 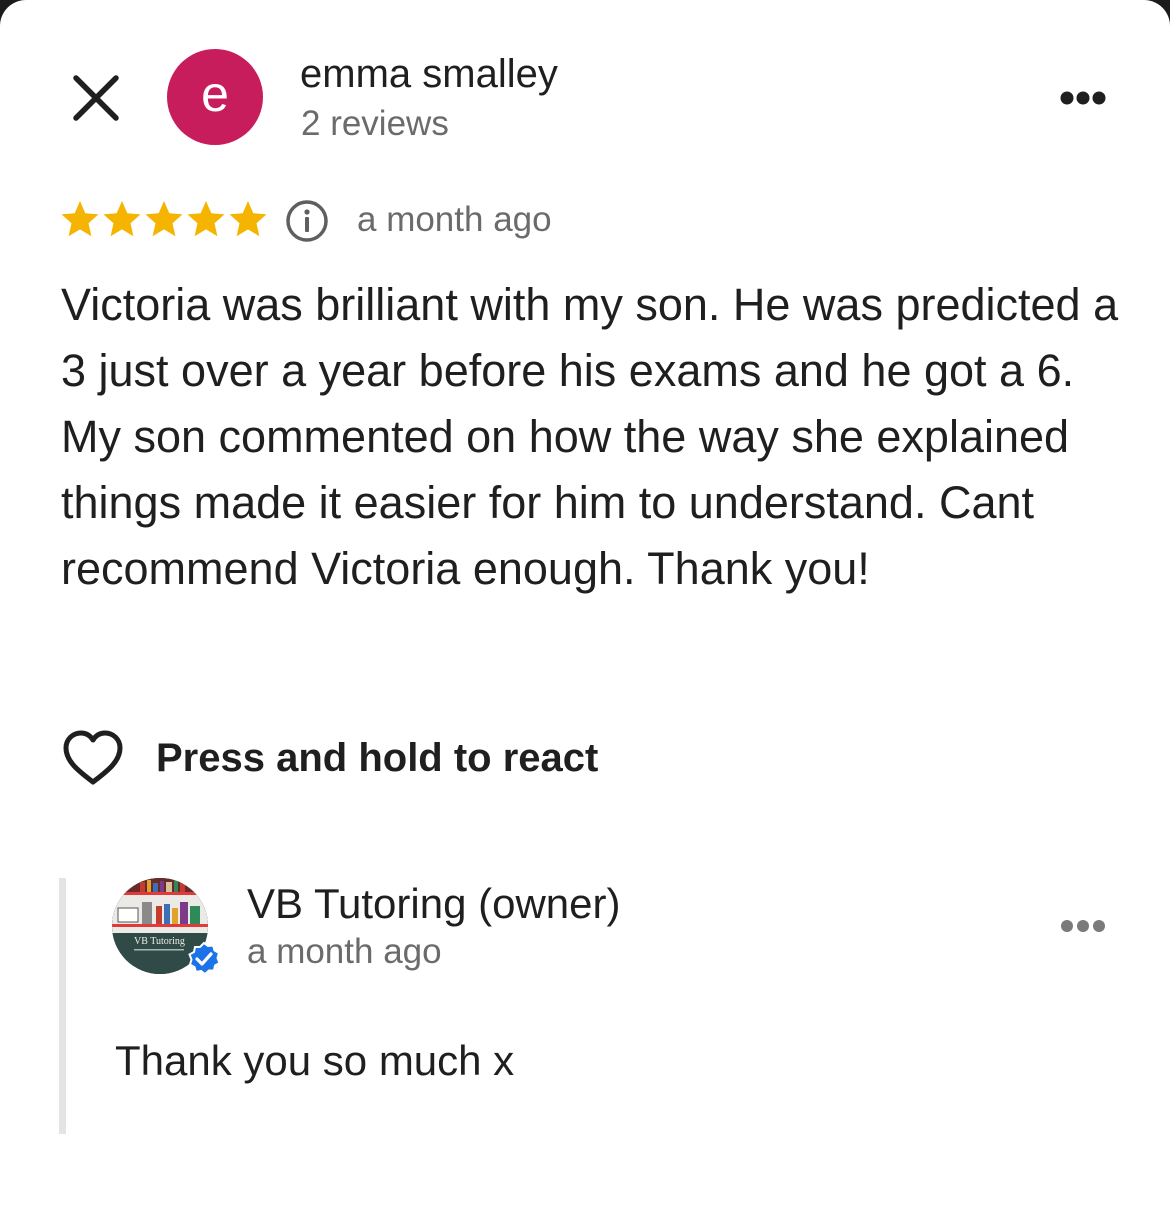 I want to click on owner-name: VB Tutoring (owner), so click(x=434, y=904).